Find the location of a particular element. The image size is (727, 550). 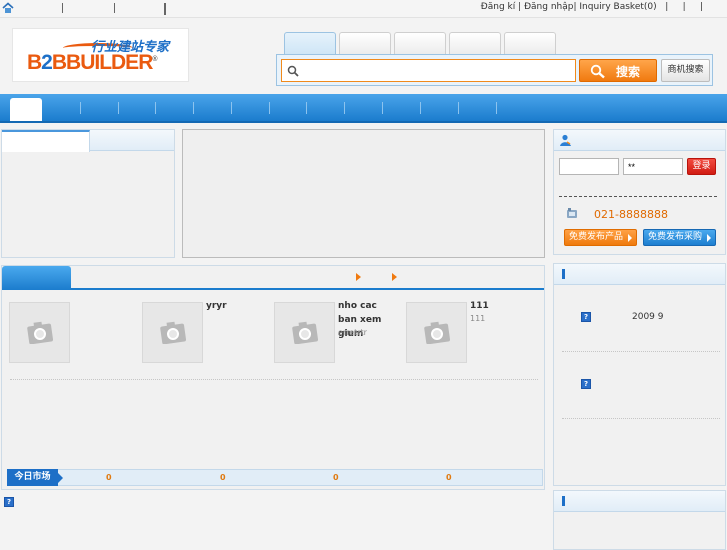

site-logo: 行业建站专家 B2BBUILDER® is located at coordinates (100, 55).